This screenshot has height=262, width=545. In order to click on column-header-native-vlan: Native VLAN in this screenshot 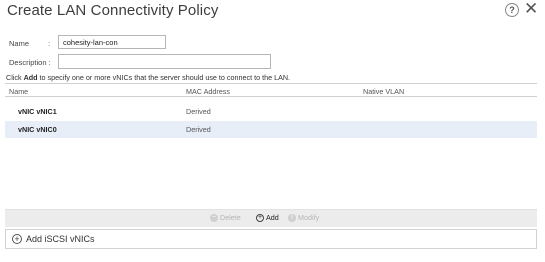, I will do `click(383, 91)`.